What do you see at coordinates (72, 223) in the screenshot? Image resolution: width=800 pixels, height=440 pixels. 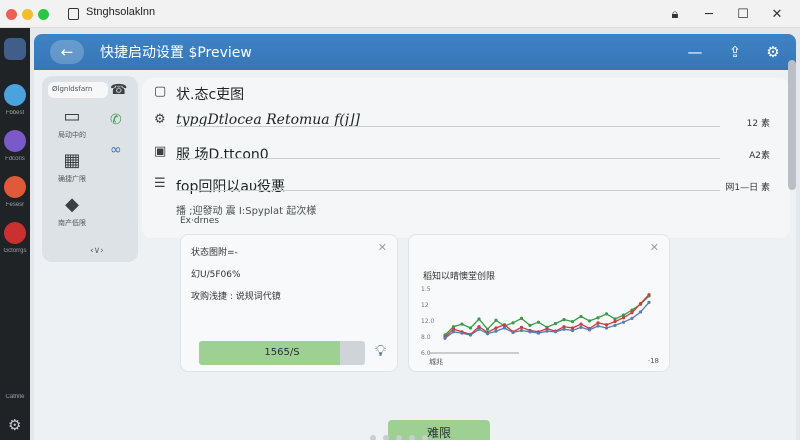 I see `nav-item-label: 南产低限` at bounding box center [72, 223].